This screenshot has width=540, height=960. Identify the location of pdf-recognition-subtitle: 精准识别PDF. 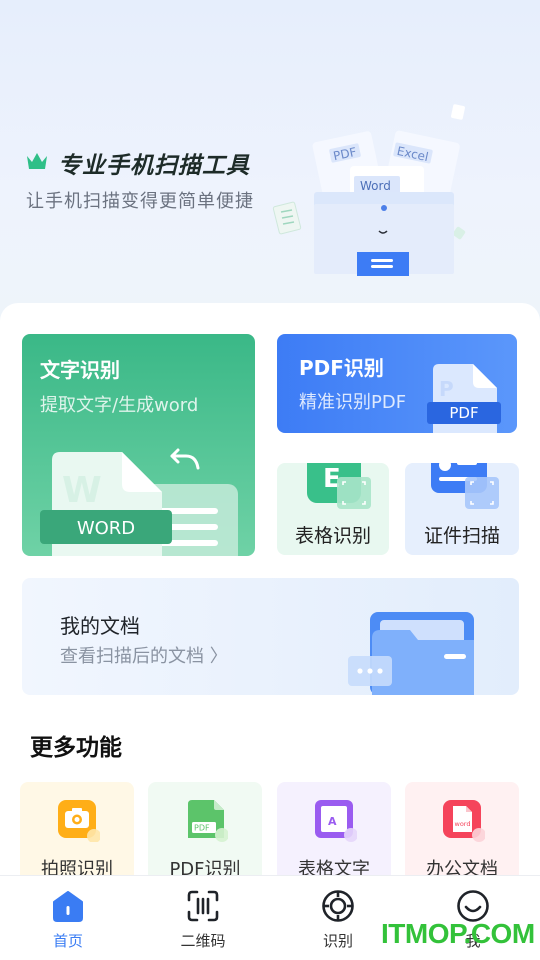
(353, 402).